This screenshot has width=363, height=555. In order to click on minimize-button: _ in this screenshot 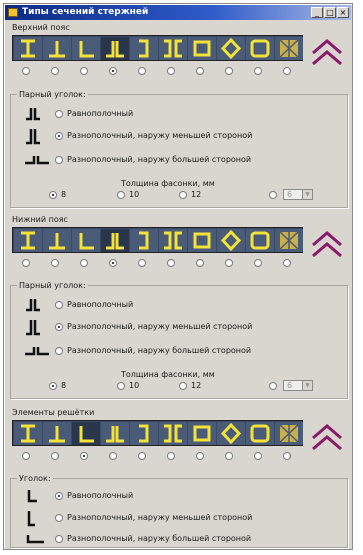, I will do `click(317, 12)`.